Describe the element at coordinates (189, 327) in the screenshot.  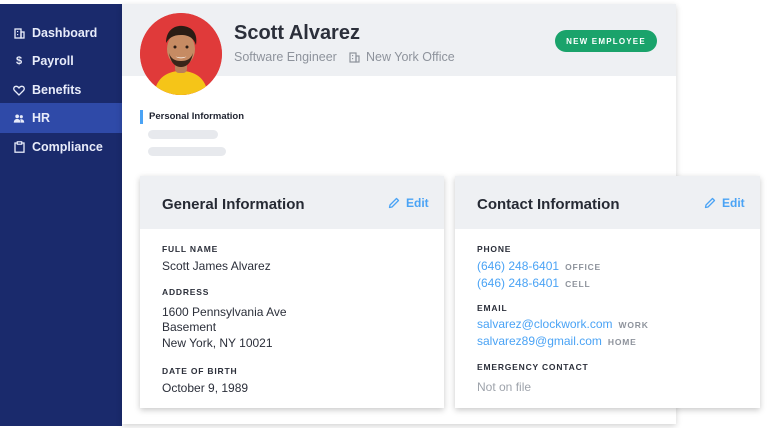
I see `address-line-2: Basement` at that location.